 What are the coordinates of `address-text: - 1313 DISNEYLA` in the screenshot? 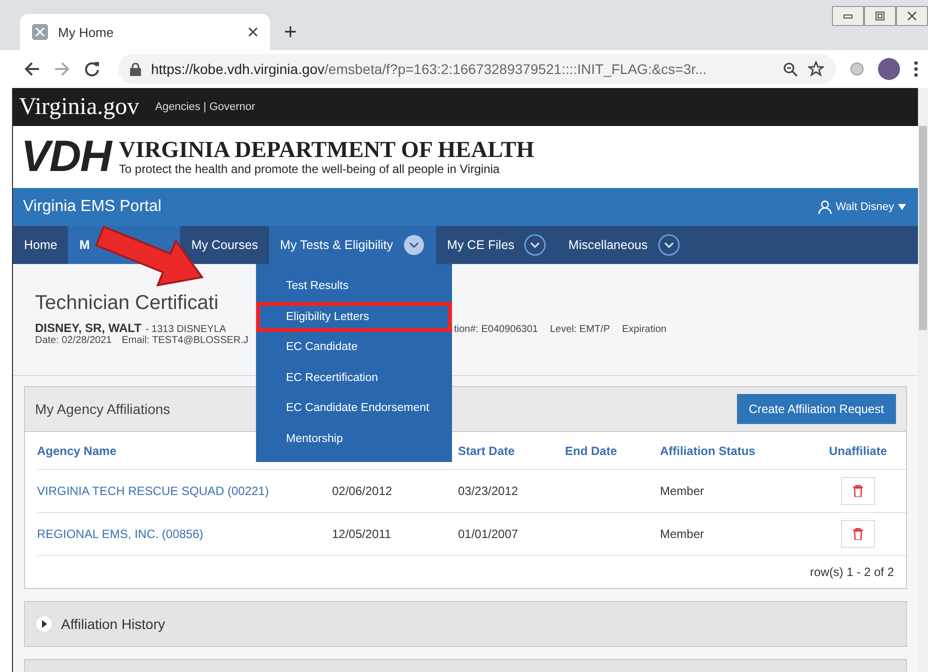 It's located at (185, 329).